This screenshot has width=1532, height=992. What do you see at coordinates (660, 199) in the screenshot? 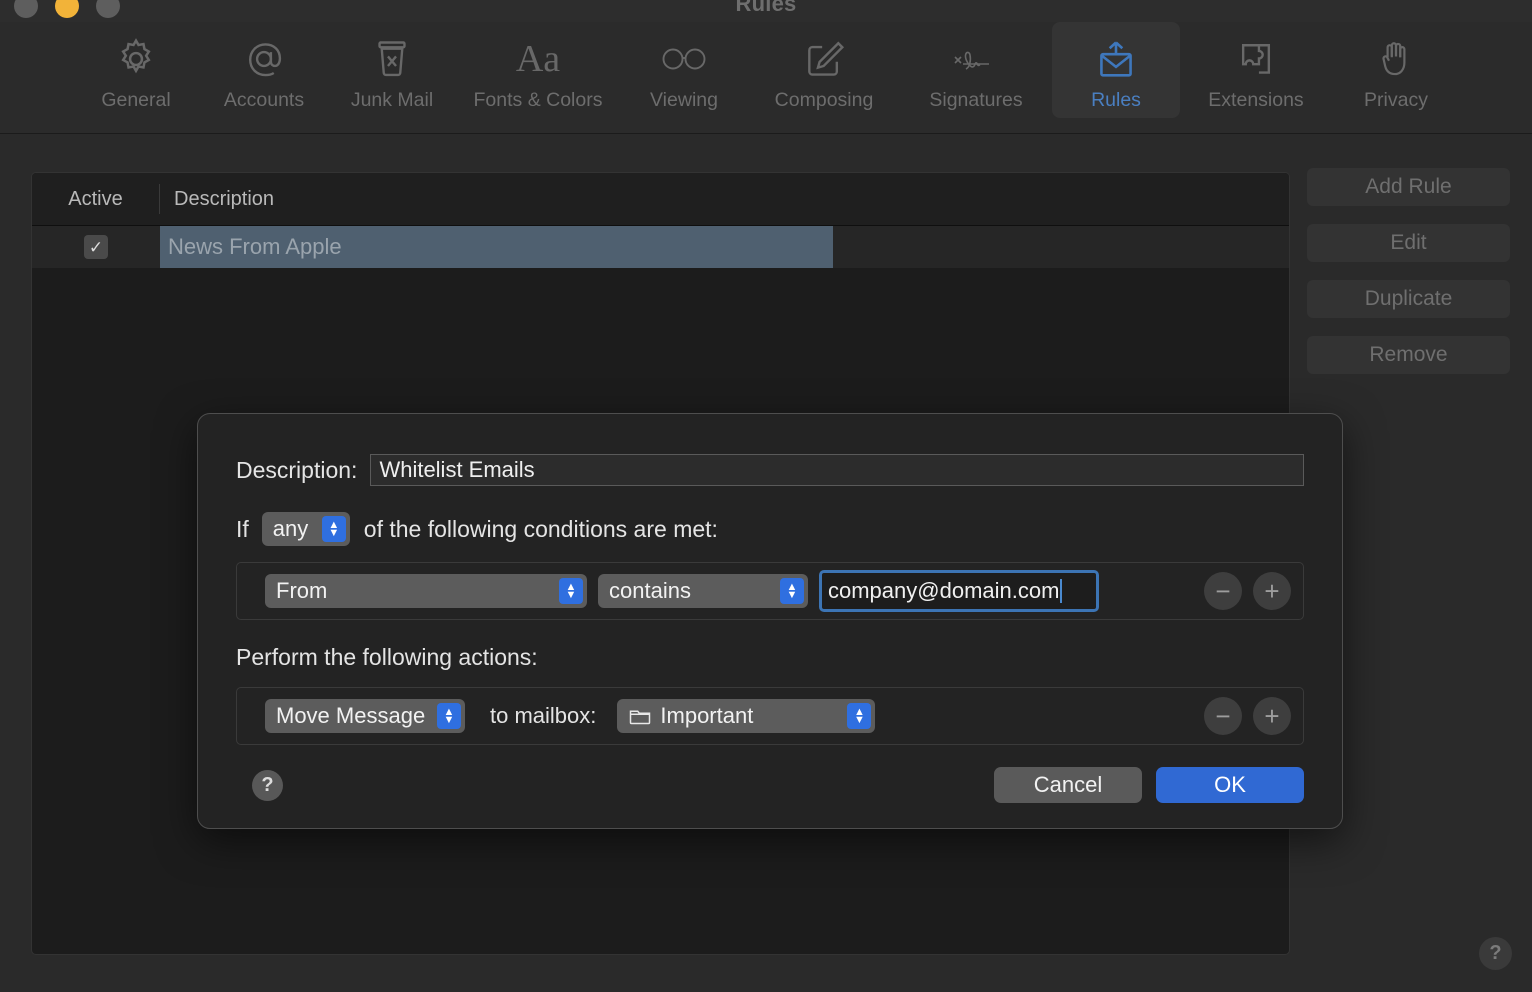
I see `rules-table-header: Active Description` at bounding box center [660, 199].